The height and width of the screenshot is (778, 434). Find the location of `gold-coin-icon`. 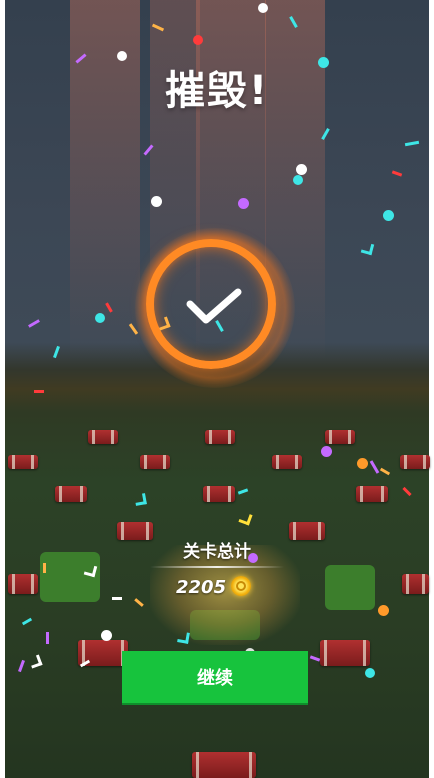

gold-coin-icon is located at coordinates (241, 586).